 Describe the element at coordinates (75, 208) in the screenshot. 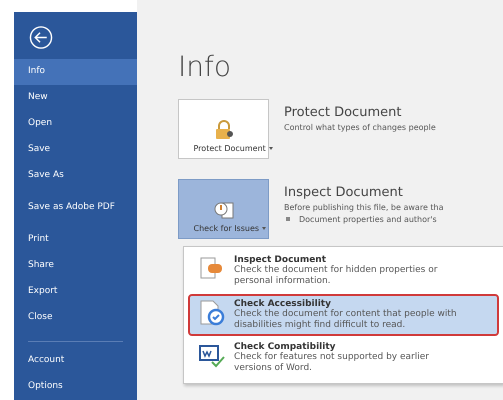

I see `sidebar-item: Save as Adobe PDF` at that location.